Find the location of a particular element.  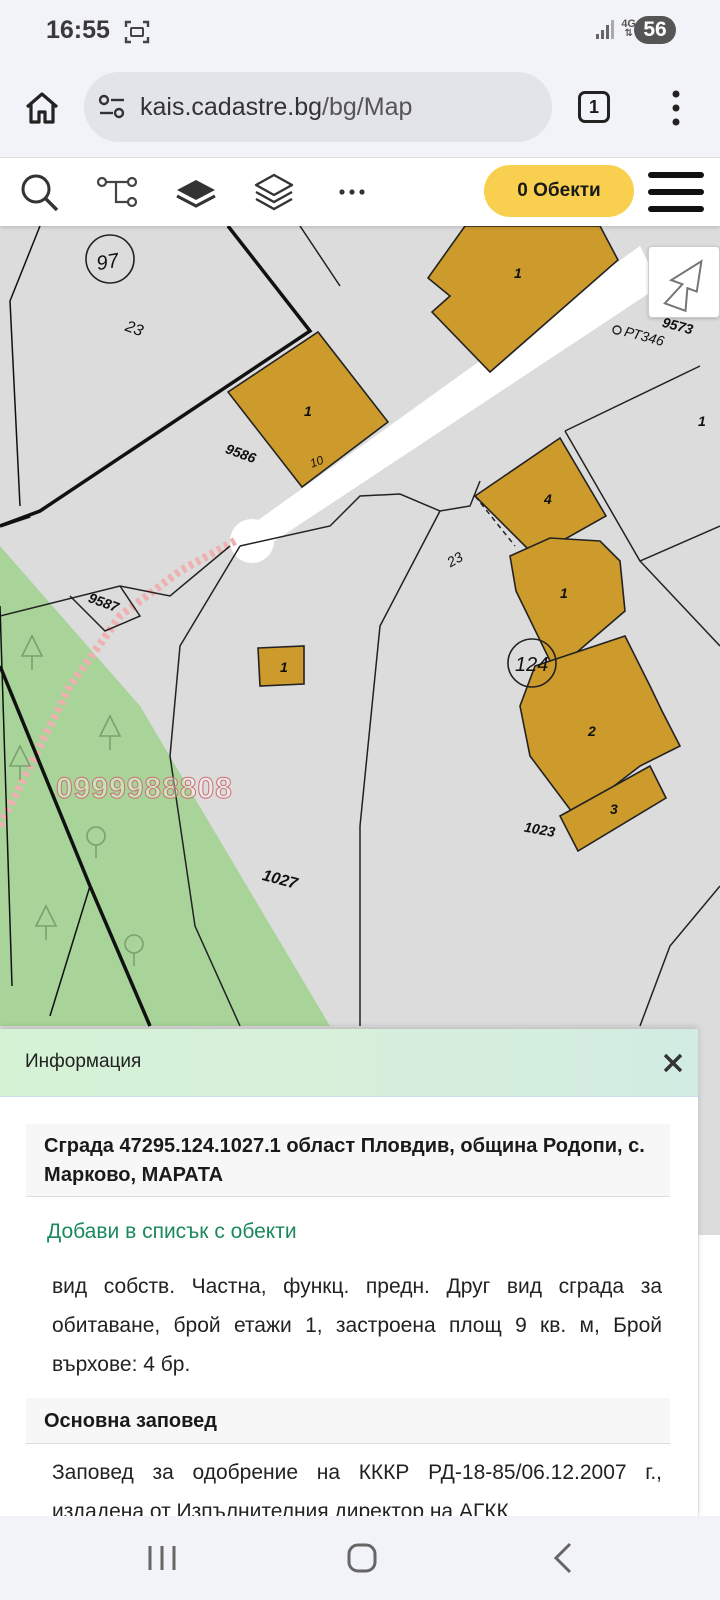

add-to-list-link: Добави в списък с обекти is located at coordinates (172, 1232).